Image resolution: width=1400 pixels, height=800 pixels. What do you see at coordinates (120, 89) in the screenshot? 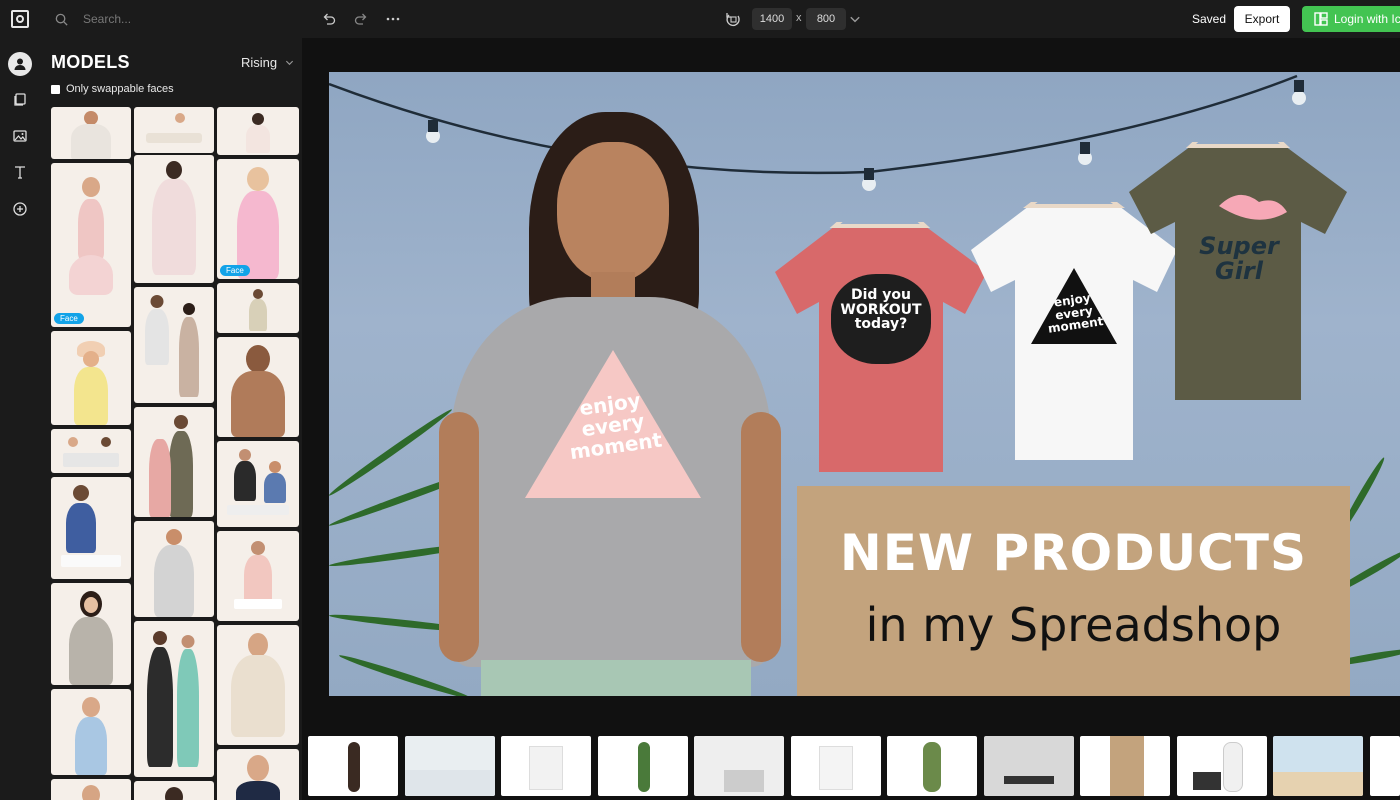
I see `swappable-faces-label: Only swappable faces` at bounding box center [120, 89].